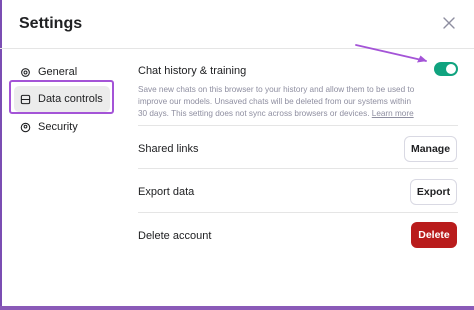 The height and width of the screenshot is (310, 474). What do you see at coordinates (1, 155) in the screenshot?
I see `window-left-edge` at bounding box center [1, 155].